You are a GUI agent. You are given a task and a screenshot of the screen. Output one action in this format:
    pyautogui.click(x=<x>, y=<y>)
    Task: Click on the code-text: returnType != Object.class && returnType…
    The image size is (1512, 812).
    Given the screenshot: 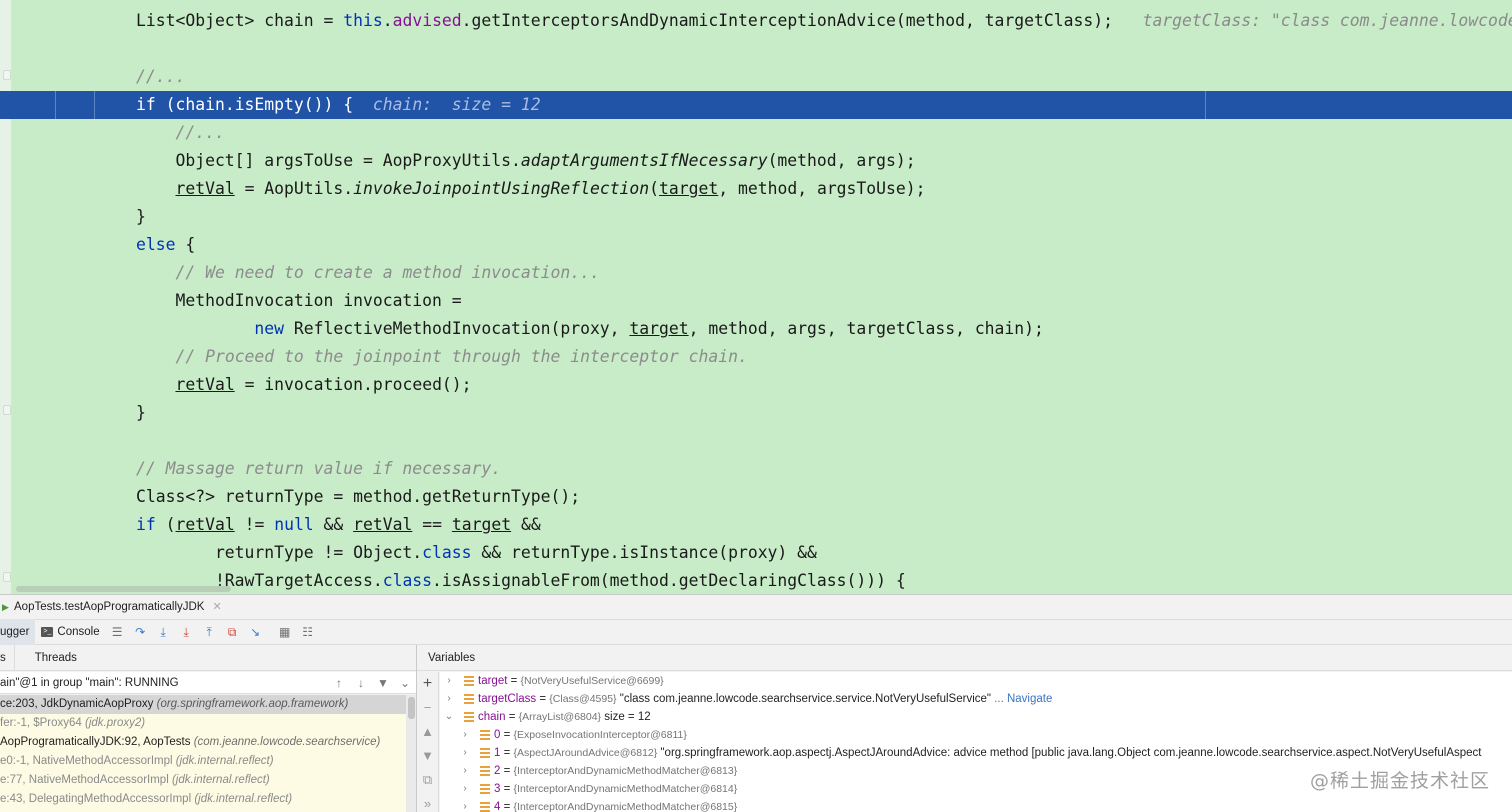 What is the action you would take?
    pyautogui.click(x=476, y=553)
    